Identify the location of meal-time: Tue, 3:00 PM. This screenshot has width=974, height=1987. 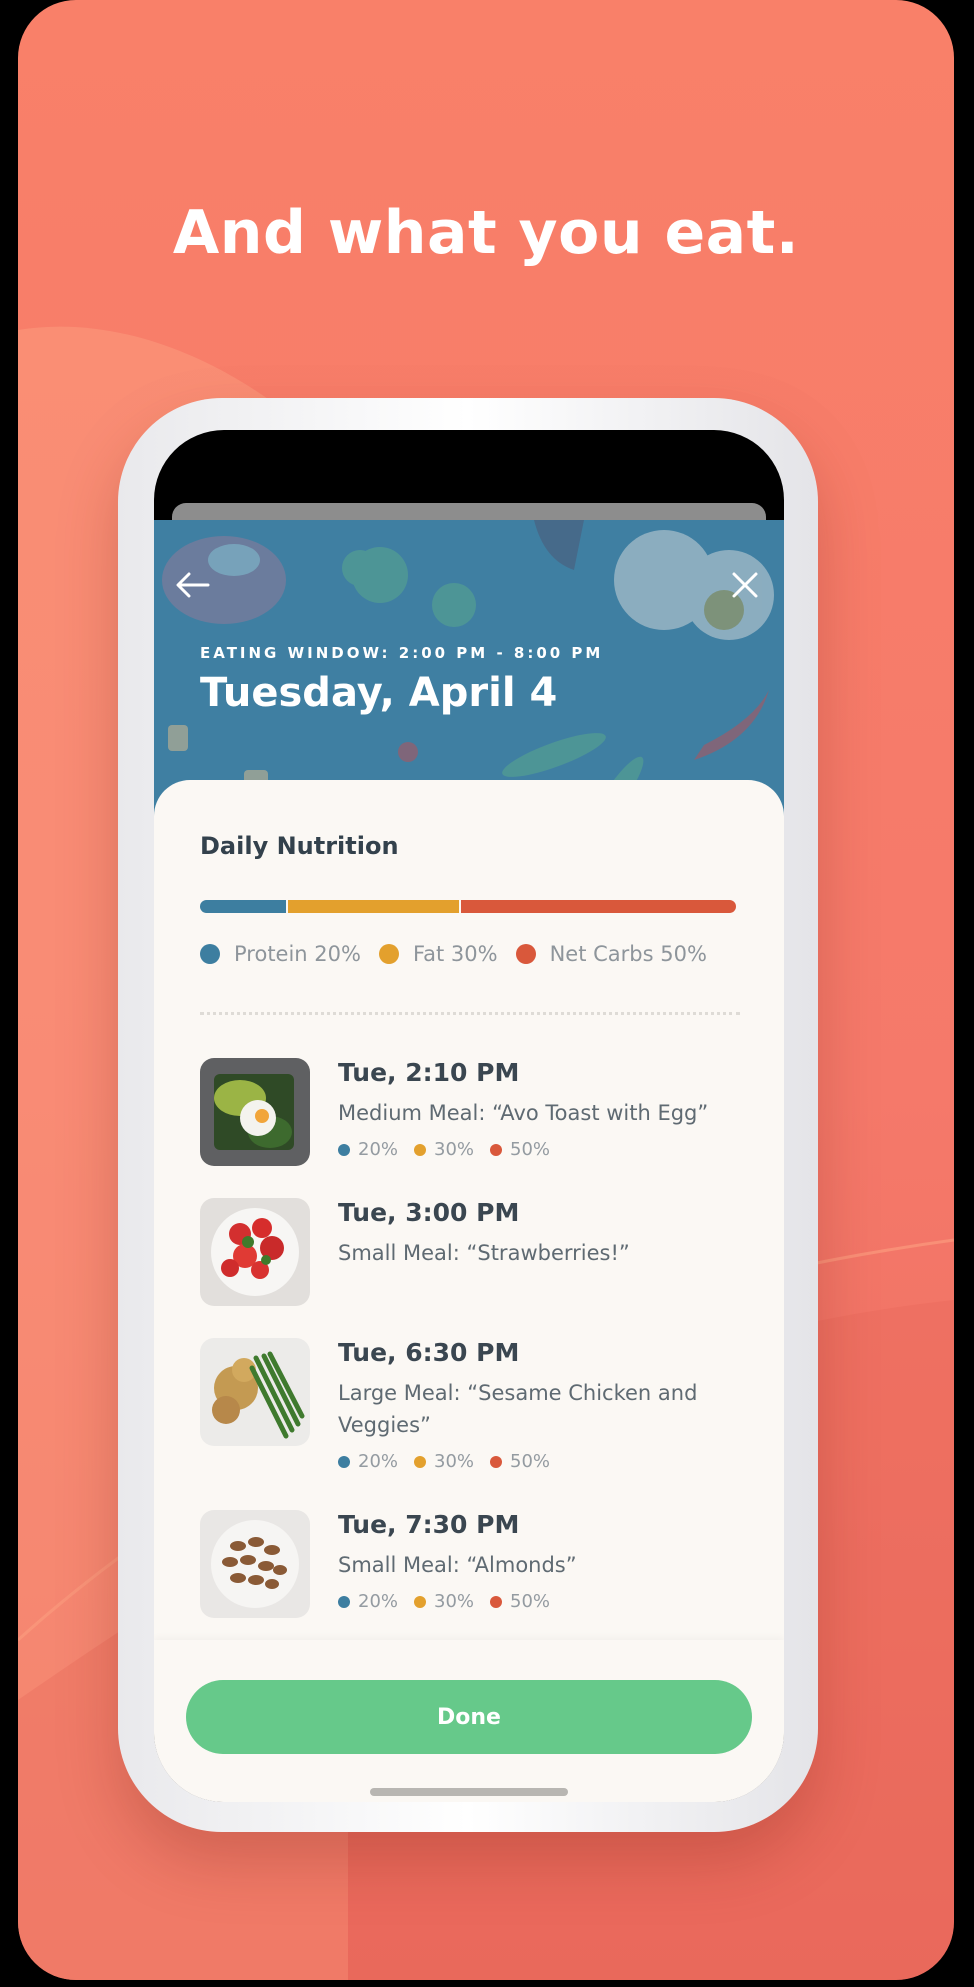
(429, 1212).